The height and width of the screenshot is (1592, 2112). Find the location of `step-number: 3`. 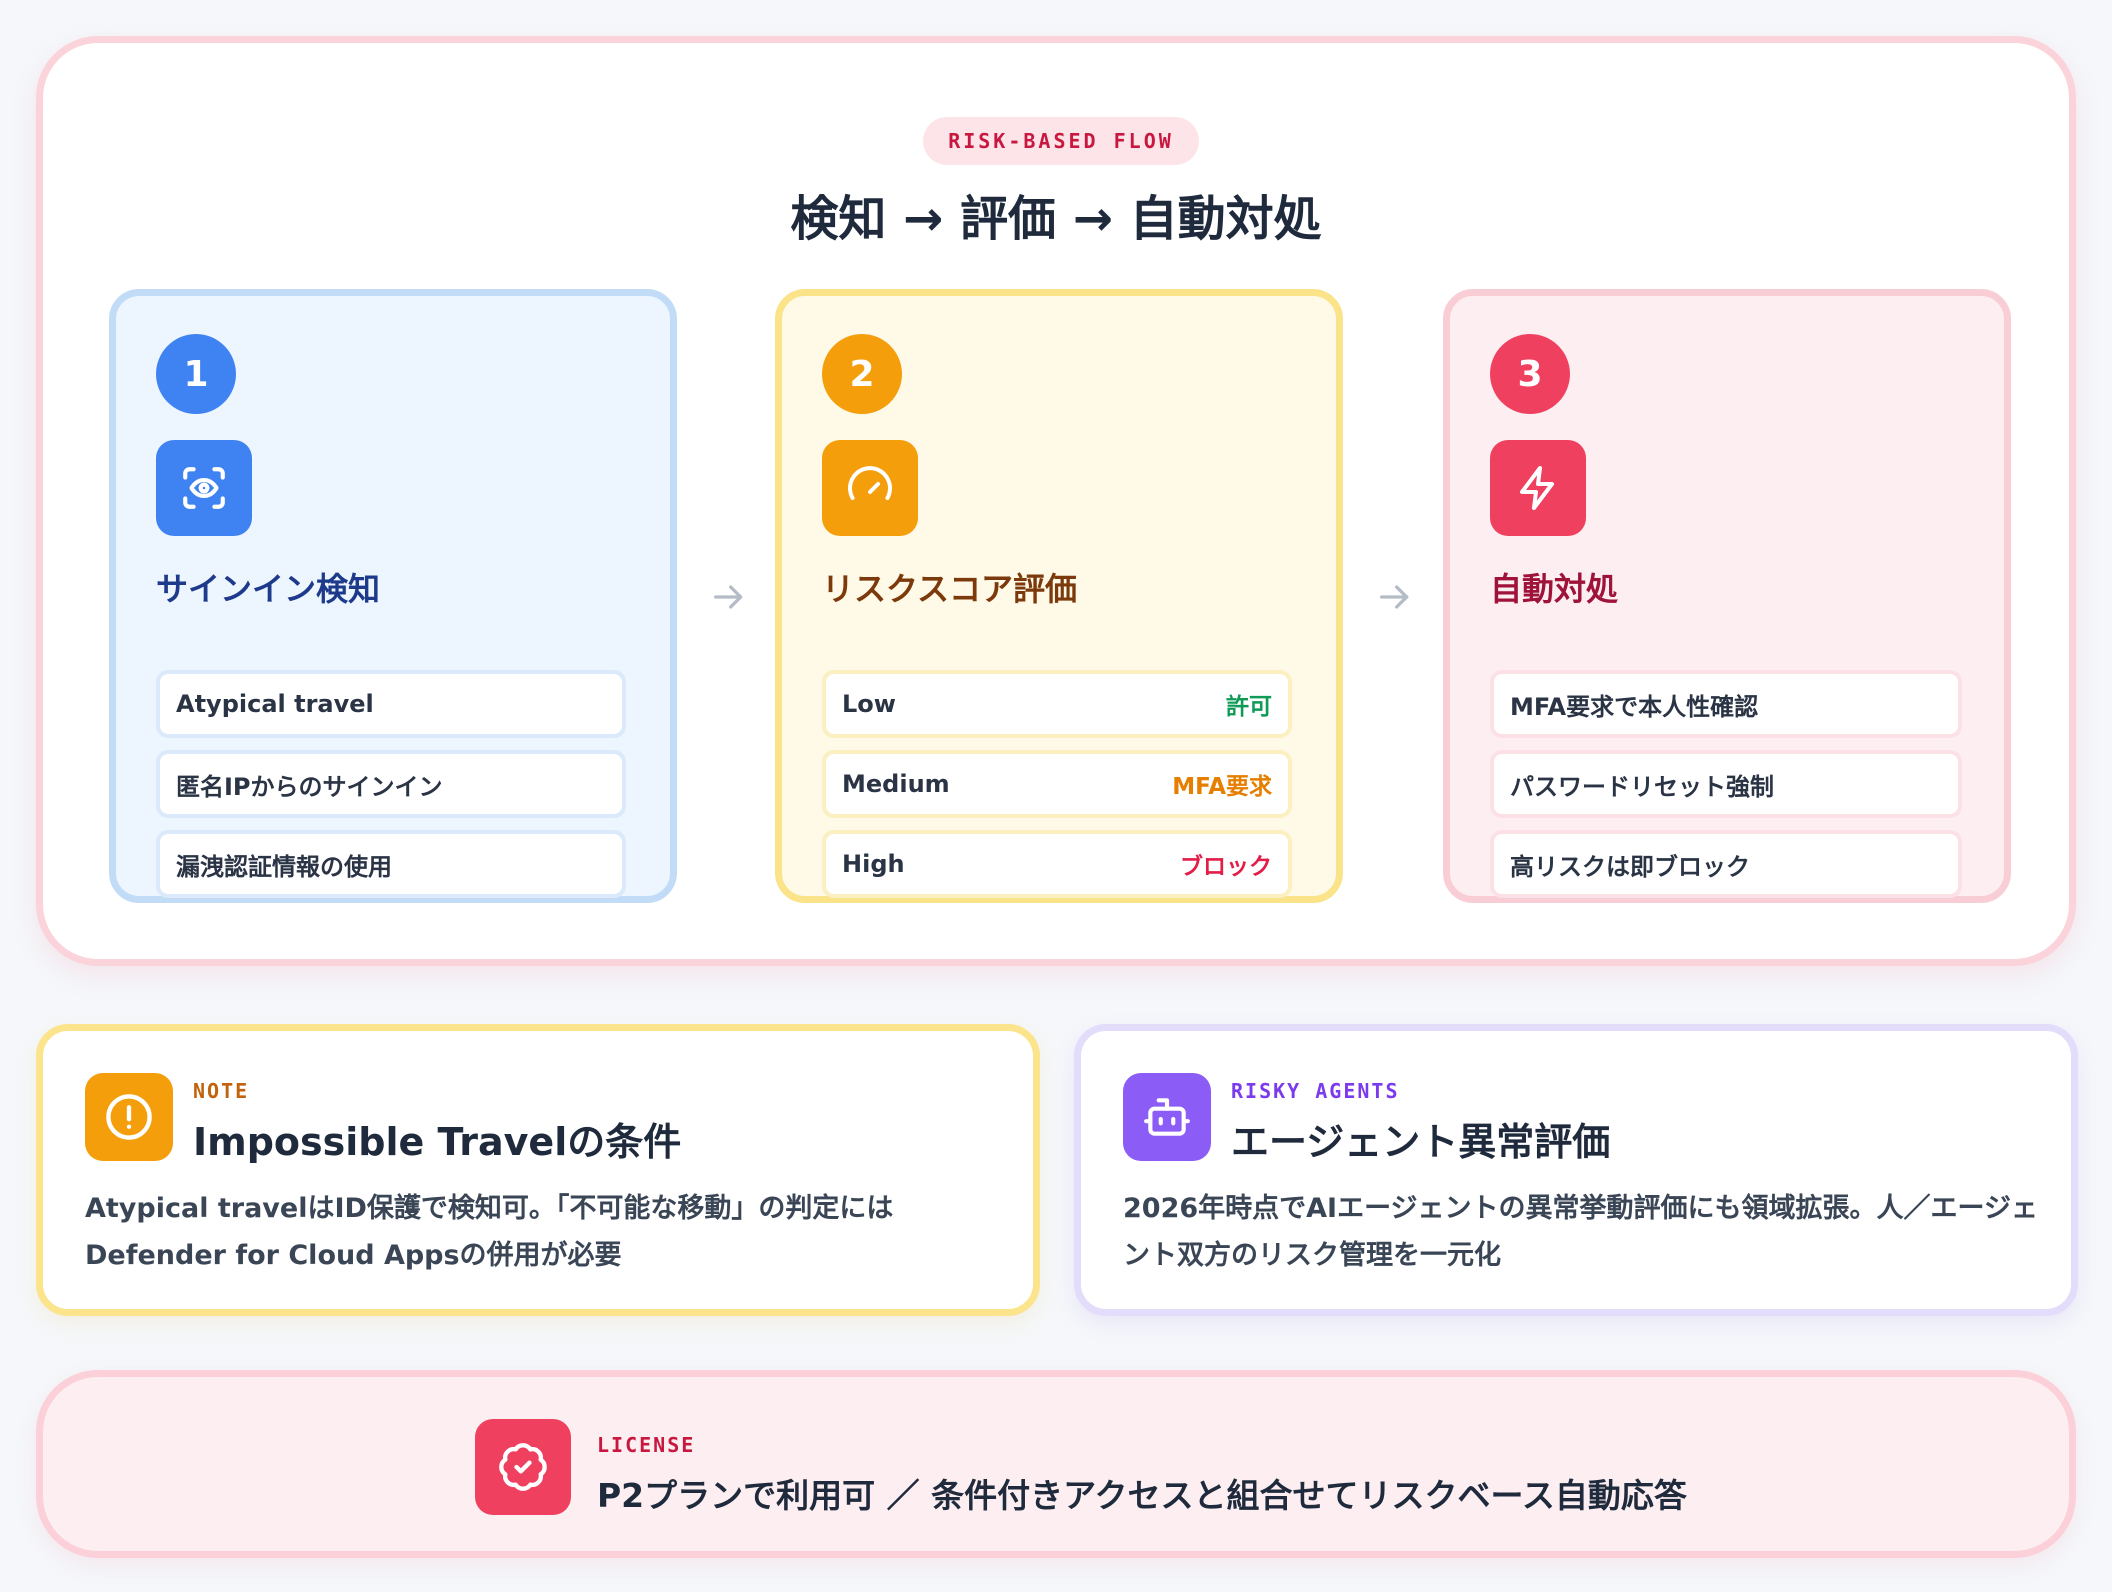

step-number: 3 is located at coordinates (1530, 374).